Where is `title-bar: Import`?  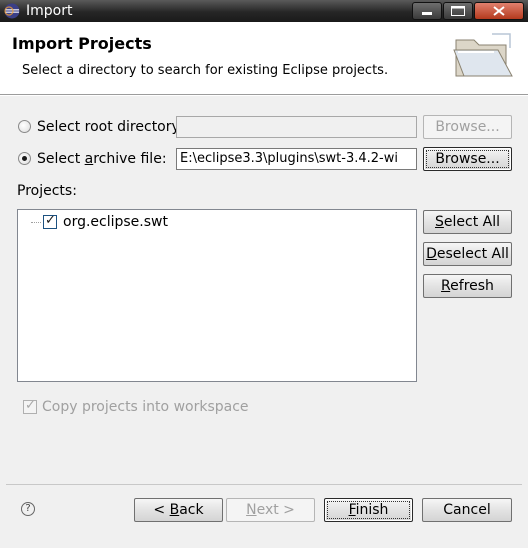 title-bar: Import is located at coordinates (264, 11).